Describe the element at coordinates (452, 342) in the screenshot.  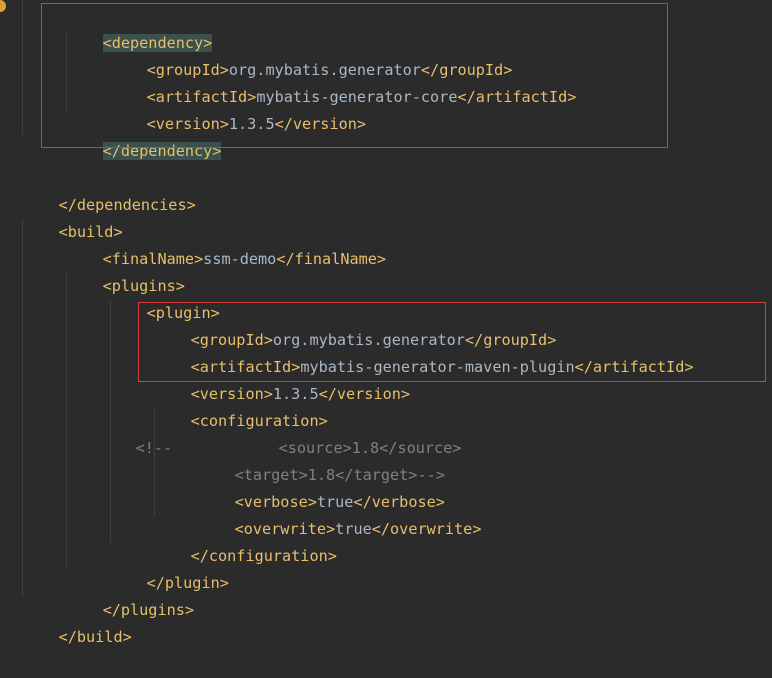
I see `annotation-box-plugin` at that location.